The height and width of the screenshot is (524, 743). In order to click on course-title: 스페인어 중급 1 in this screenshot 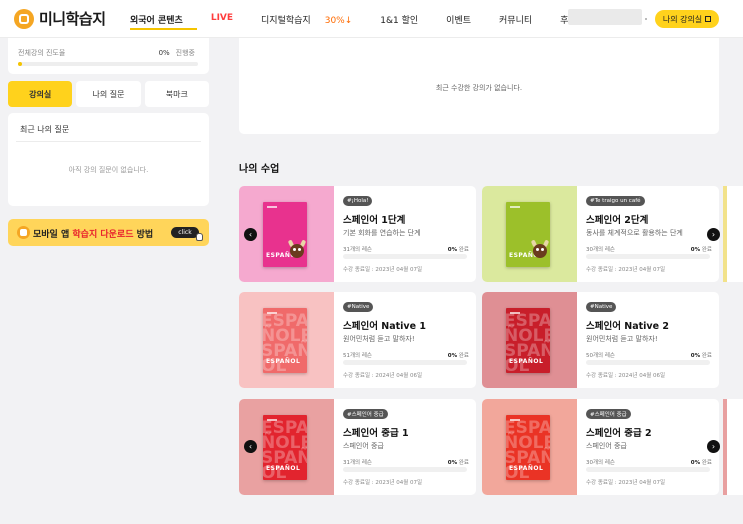, I will do `click(376, 432)`.